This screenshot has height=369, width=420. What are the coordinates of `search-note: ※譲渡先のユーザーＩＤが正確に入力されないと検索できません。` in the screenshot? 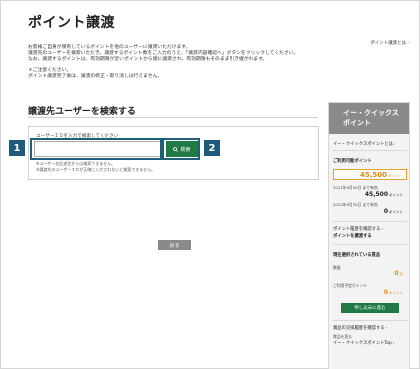 It's located at (96, 169).